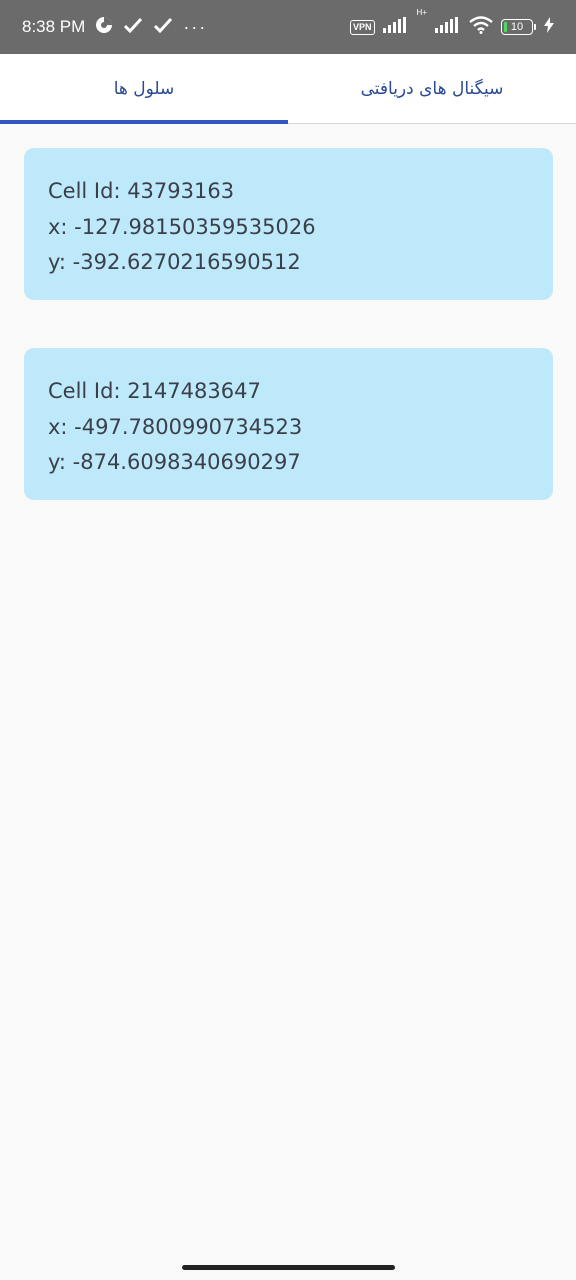  I want to click on battery-icon: 10, so click(518, 27).